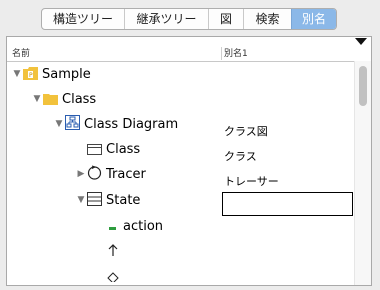  I want to click on tree-label: State, so click(123, 200).